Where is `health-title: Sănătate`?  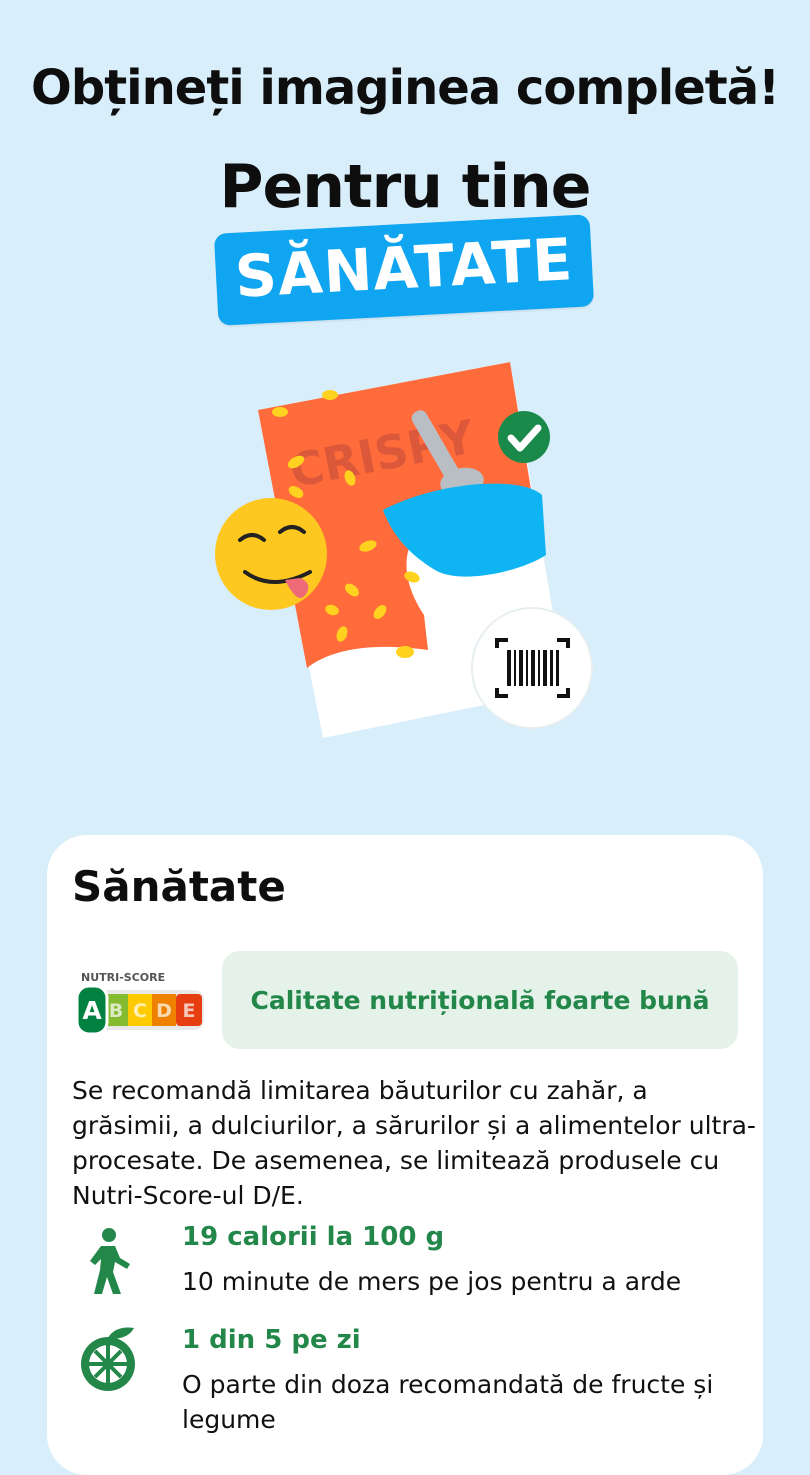
health-title: Sănătate is located at coordinates (179, 886).